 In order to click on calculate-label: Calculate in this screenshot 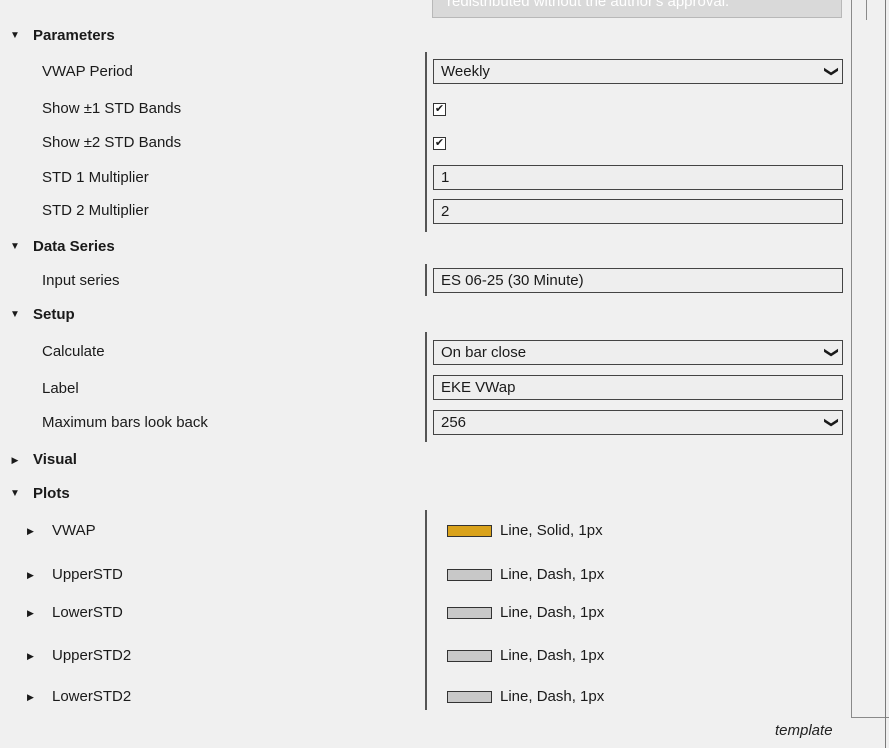, I will do `click(73, 351)`.